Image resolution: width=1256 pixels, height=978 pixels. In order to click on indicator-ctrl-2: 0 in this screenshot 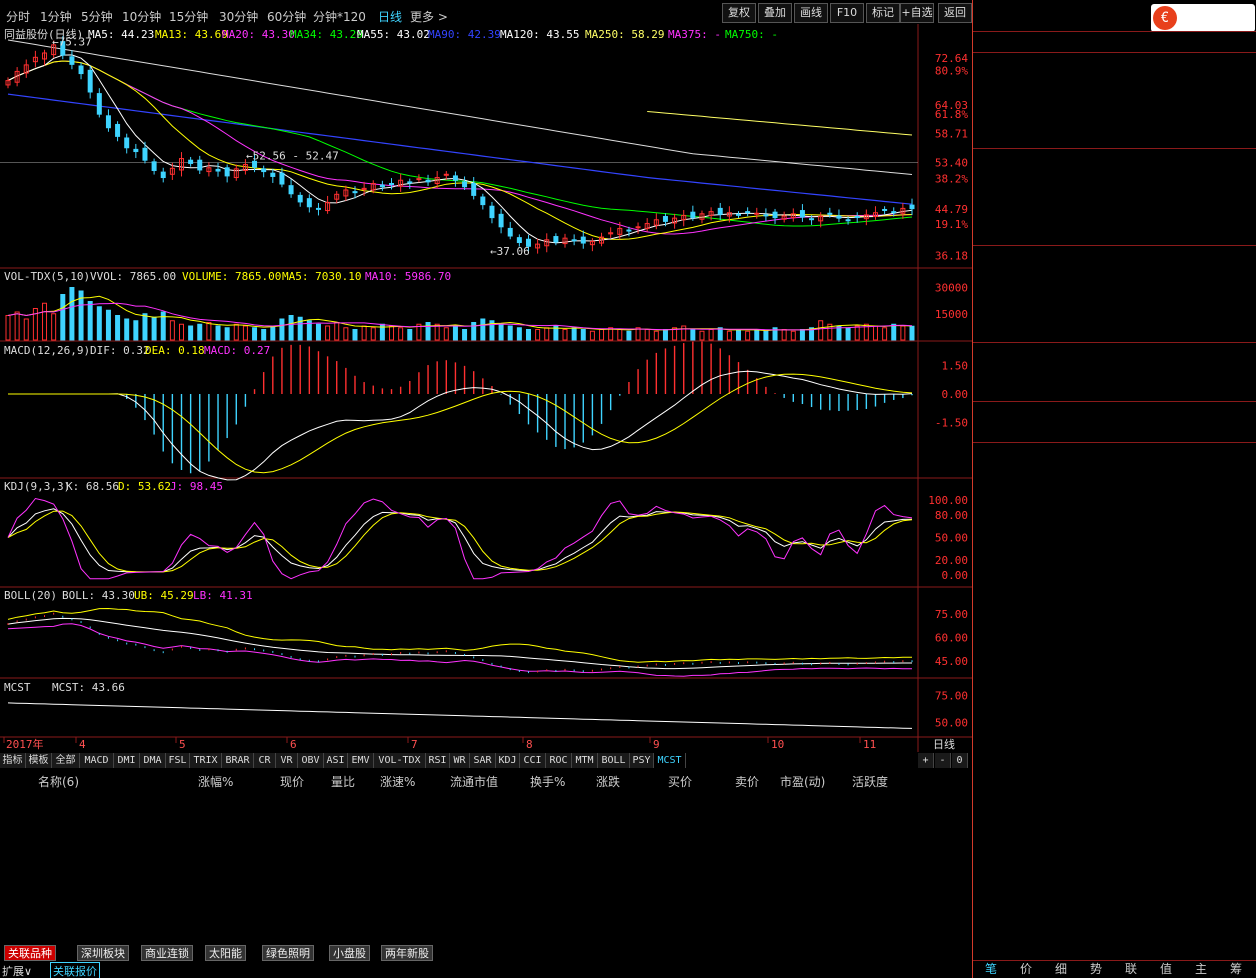, I will do `click(960, 760)`.